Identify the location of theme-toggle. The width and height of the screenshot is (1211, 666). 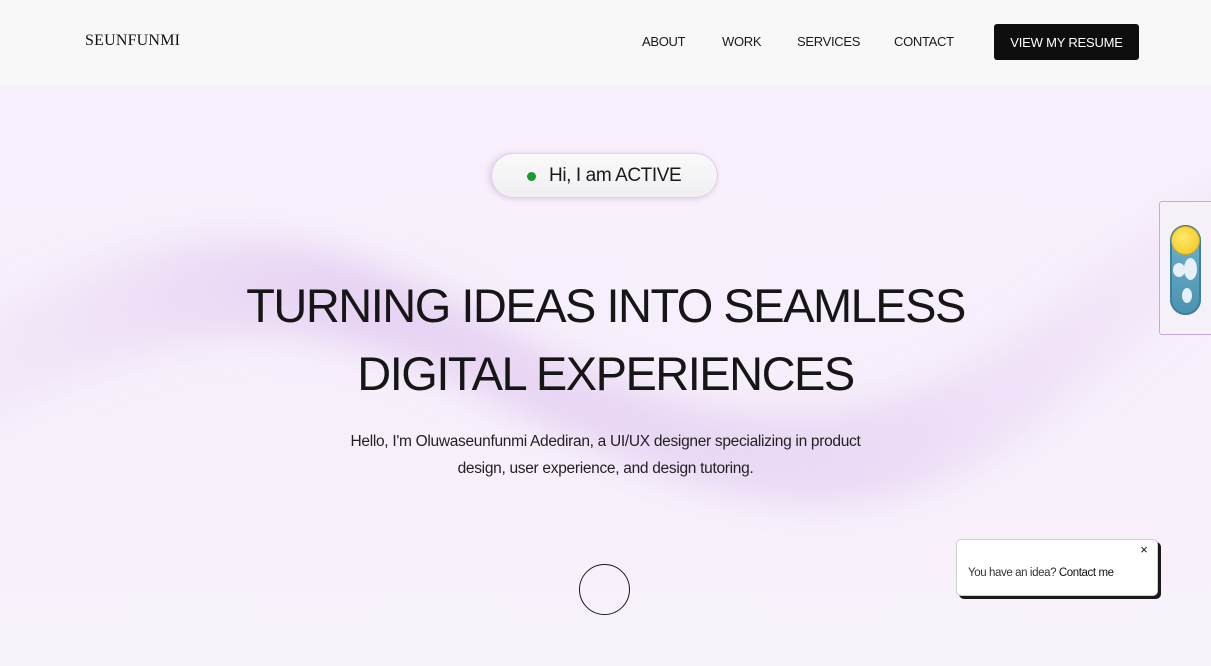
(1185, 270).